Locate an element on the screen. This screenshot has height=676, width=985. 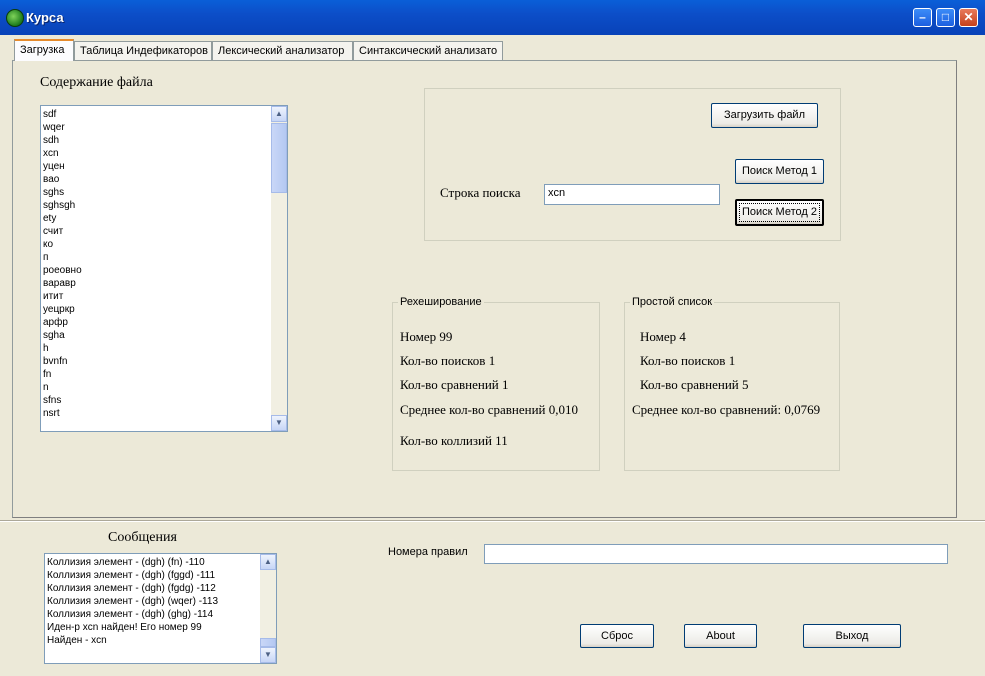
list-item: вао is located at coordinates (62, 179).